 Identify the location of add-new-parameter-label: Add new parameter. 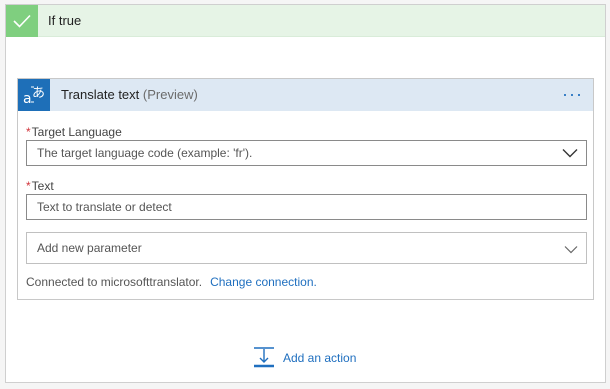
(89, 248).